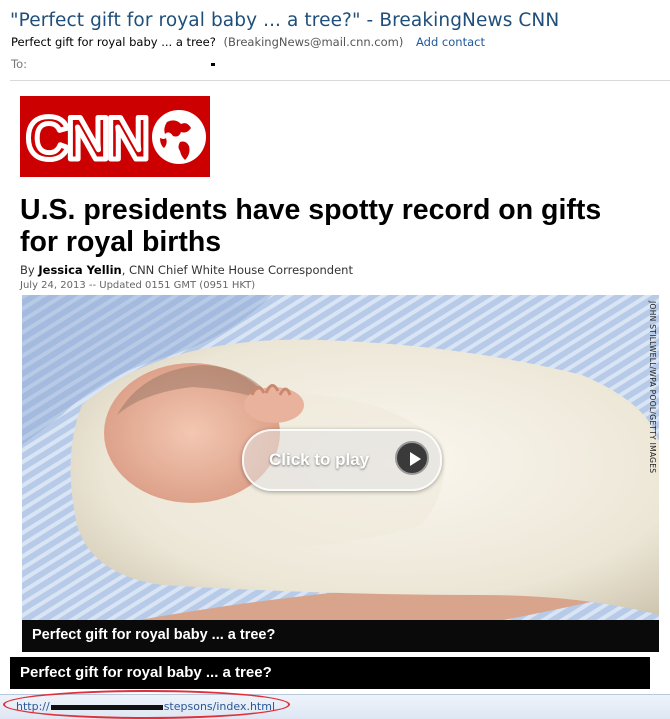  What do you see at coordinates (237, 270) in the screenshot?
I see `author-title: , CNN Chief White House Correspondent` at bounding box center [237, 270].